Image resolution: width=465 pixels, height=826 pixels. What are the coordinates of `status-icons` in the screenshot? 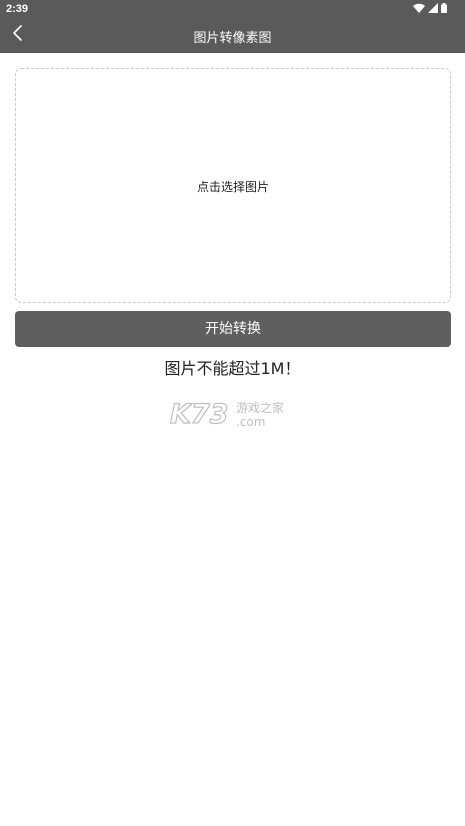 It's located at (430, 8).